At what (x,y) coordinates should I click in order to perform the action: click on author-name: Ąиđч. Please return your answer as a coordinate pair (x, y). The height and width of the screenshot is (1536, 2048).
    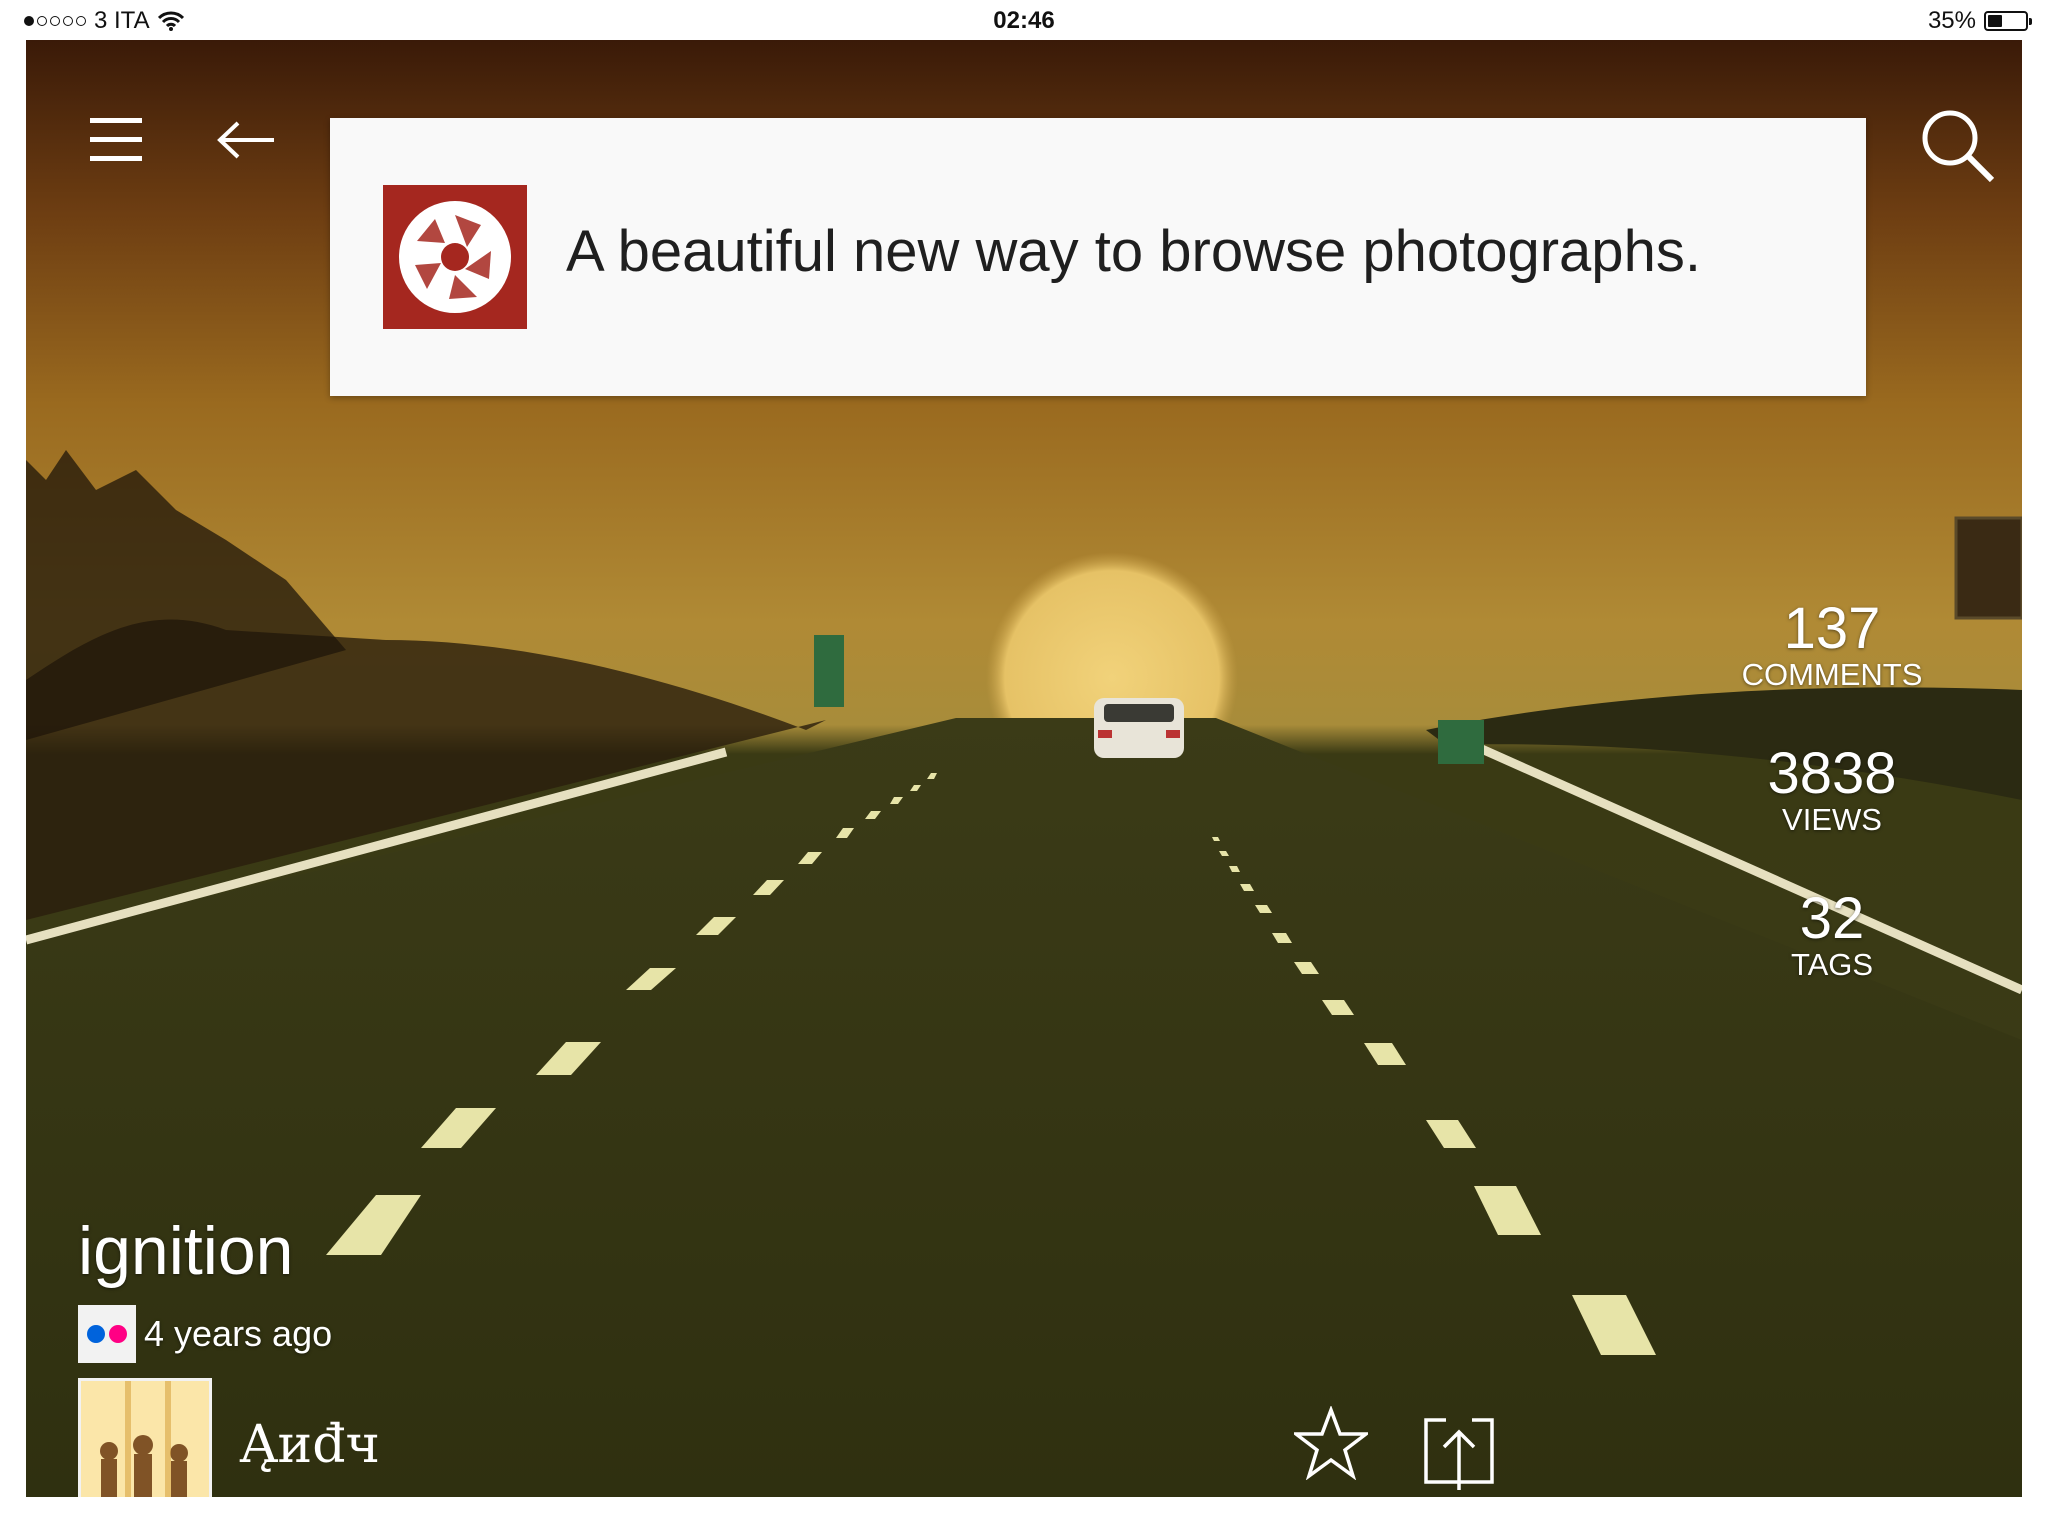
    Looking at the image, I should click on (310, 1445).